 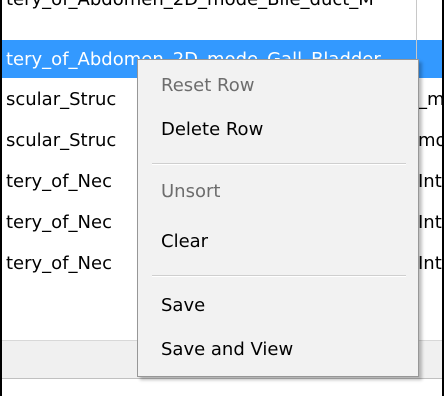 I want to click on menu-item-label: Unsort, so click(x=191, y=191).